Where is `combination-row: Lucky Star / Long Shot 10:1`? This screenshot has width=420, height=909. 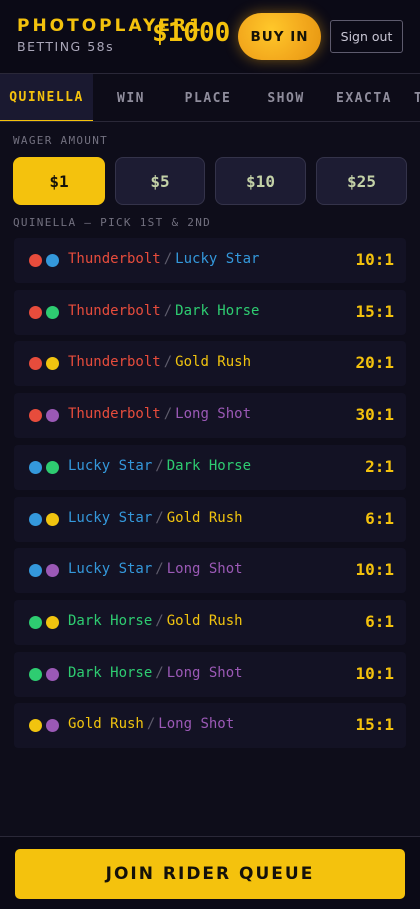
combination-row: Lucky Star / Long Shot 10:1 is located at coordinates (210, 570).